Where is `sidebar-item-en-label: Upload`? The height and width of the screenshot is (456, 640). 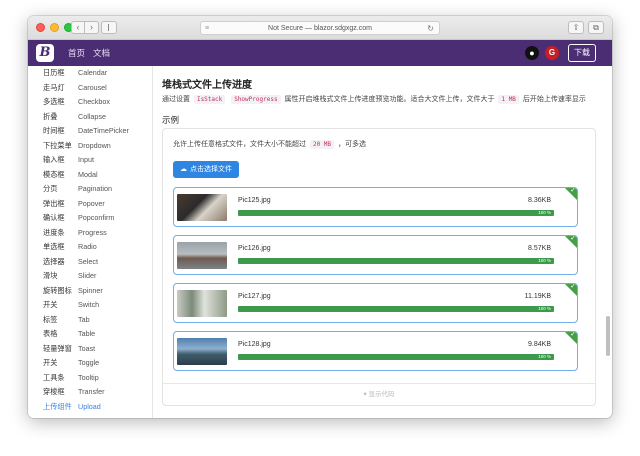
sidebar-item-en-label: Upload is located at coordinates (89, 406).